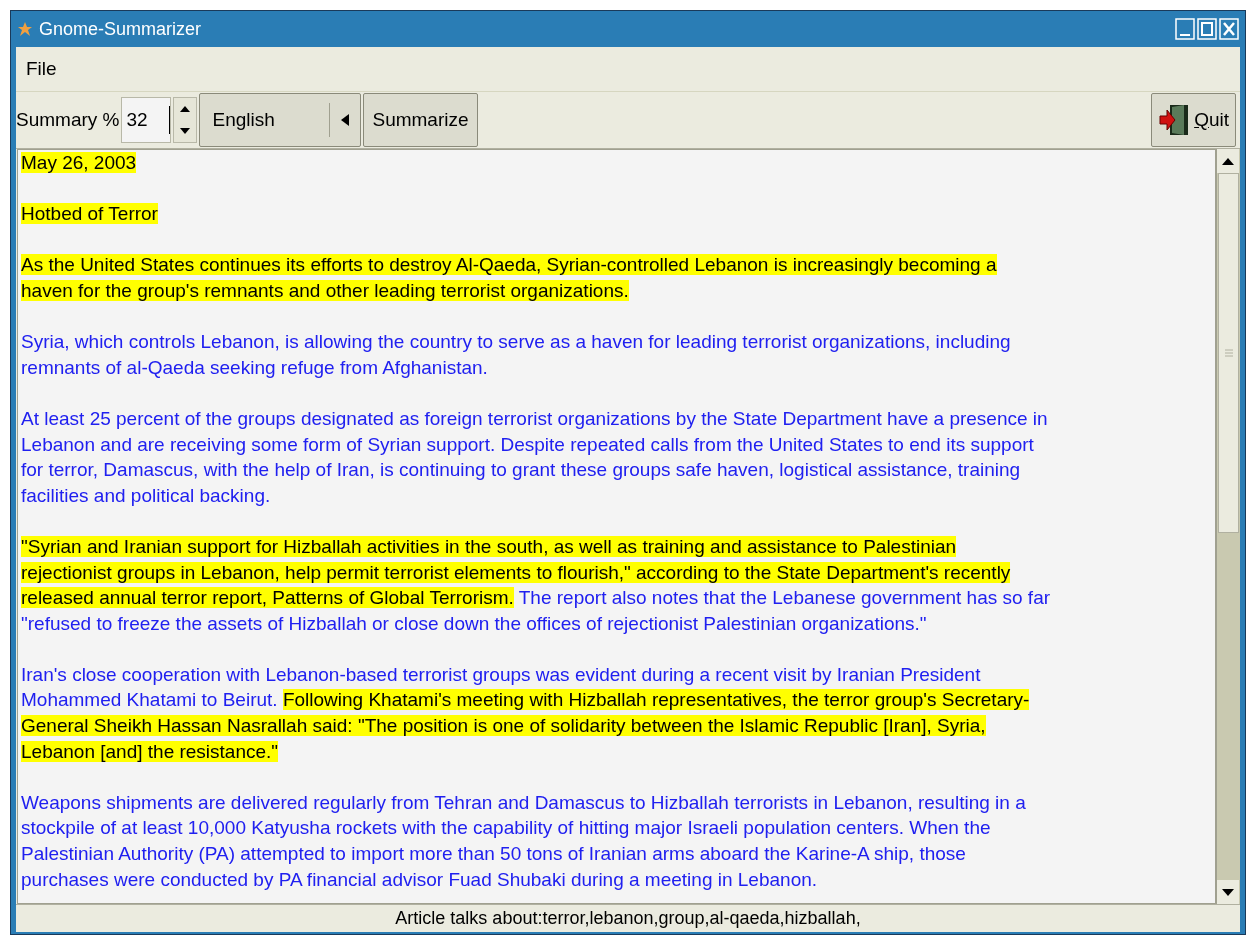  I want to click on article-text: Iran's close cooperation with Lebanon-based terrorist groups was evident during a recent visit by Iranian President, so click(501, 674).